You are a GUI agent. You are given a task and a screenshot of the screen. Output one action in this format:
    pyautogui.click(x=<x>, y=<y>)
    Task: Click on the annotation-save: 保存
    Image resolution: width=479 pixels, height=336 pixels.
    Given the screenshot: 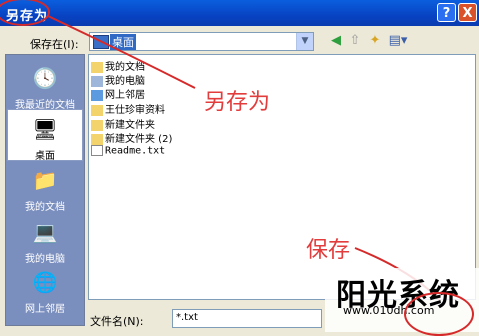 What is the action you would take?
    pyautogui.click(x=328, y=250)
    